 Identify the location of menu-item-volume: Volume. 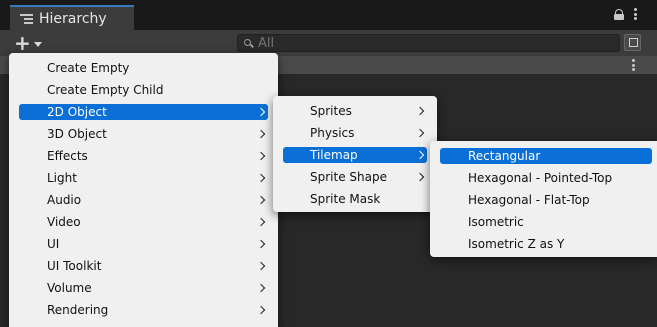
(143, 288).